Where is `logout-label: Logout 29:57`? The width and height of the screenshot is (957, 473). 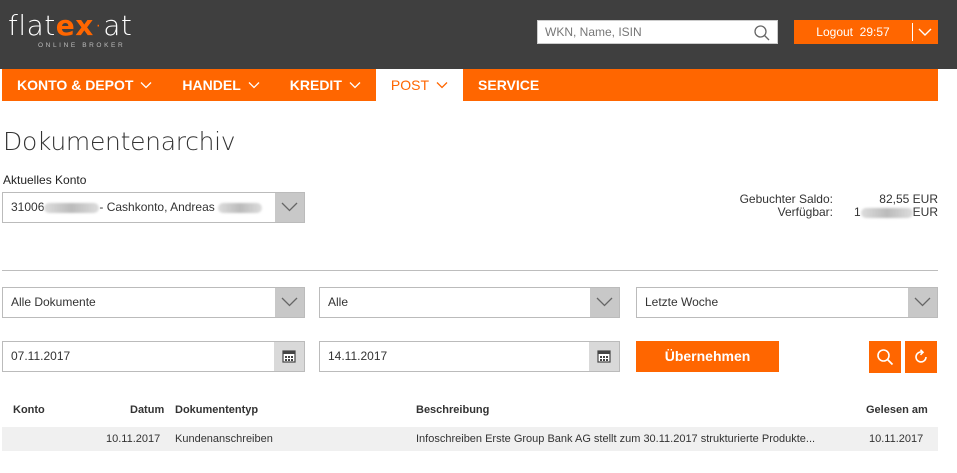
logout-label: Logout 29:57 is located at coordinates (853, 32).